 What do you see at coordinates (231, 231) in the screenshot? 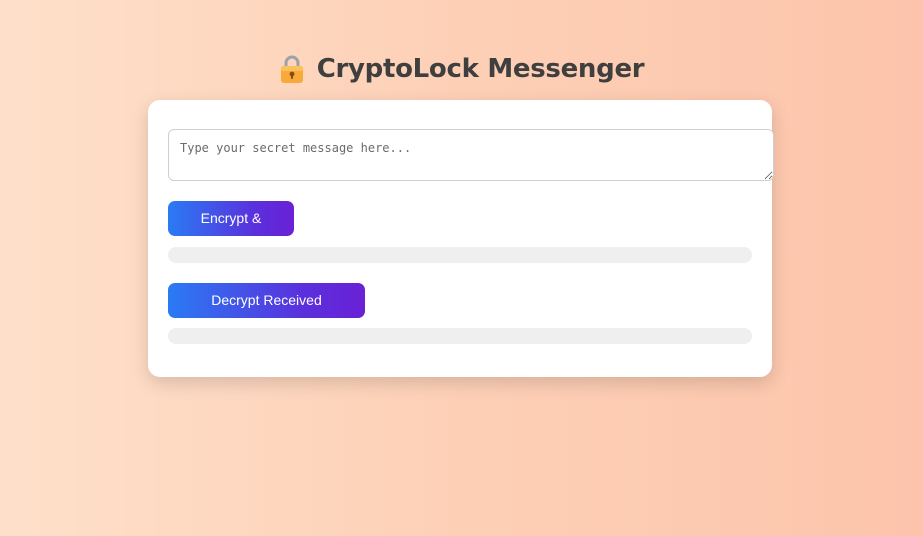
I see `encrypt-send-button: Encrypt & Send` at bounding box center [231, 231].